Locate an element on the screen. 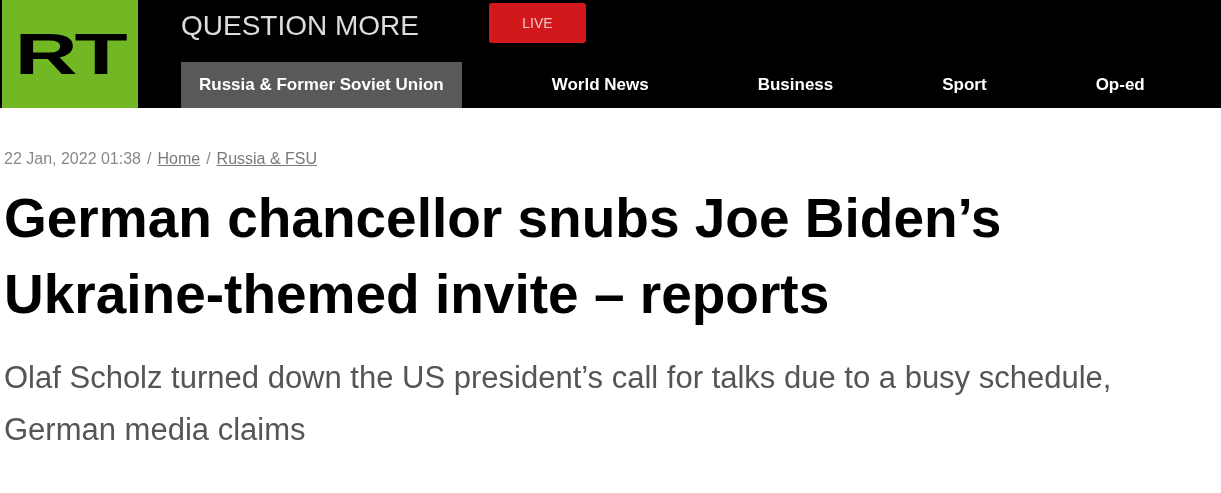 The height and width of the screenshot is (493, 1221). breadcrumb-link: Home is located at coordinates (179, 159).